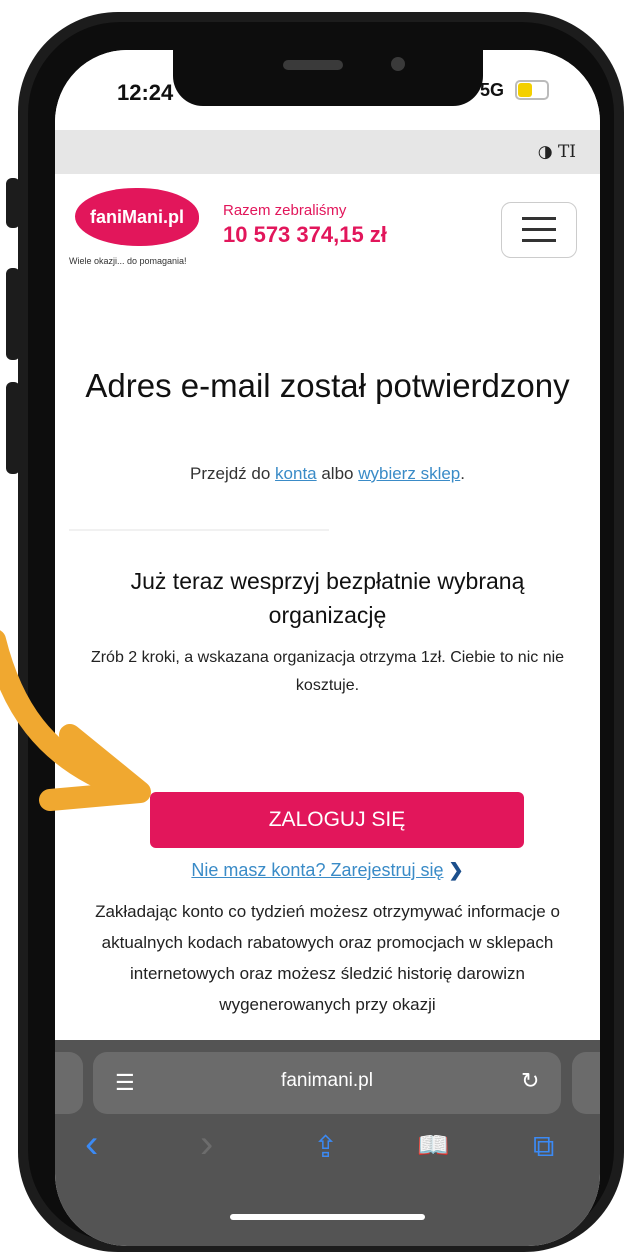 This screenshot has height=1259, width=627. Describe the element at coordinates (539, 218) in the screenshot. I see `menu-icon` at that location.